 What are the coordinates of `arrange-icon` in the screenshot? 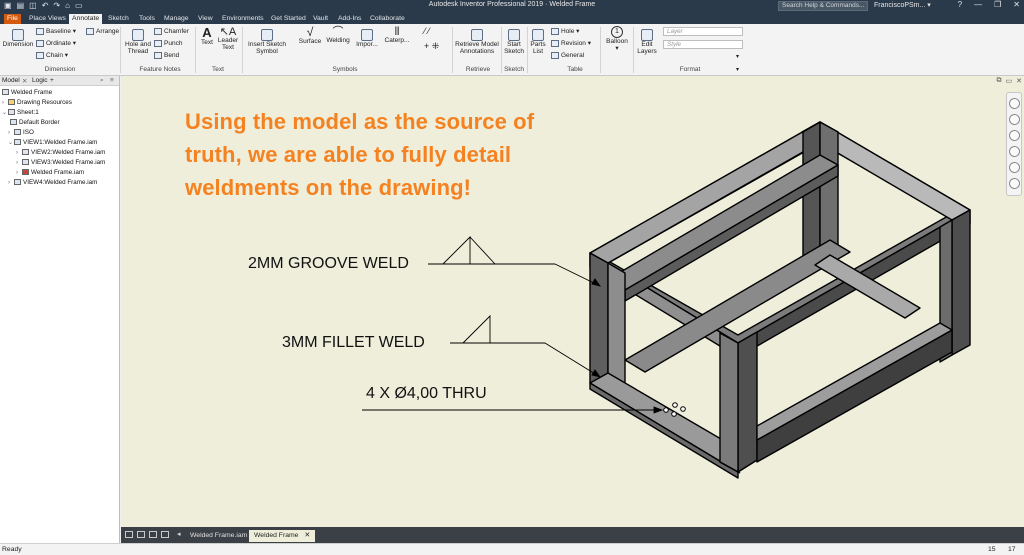 It's located at (153, 534).